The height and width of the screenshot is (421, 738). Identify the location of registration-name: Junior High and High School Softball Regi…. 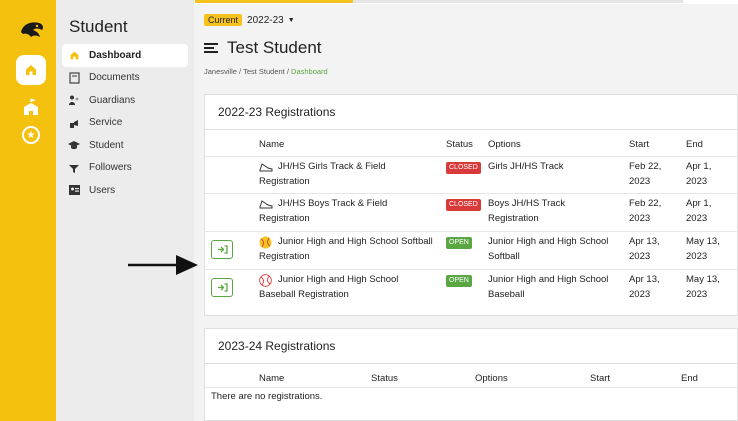
(346, 249).